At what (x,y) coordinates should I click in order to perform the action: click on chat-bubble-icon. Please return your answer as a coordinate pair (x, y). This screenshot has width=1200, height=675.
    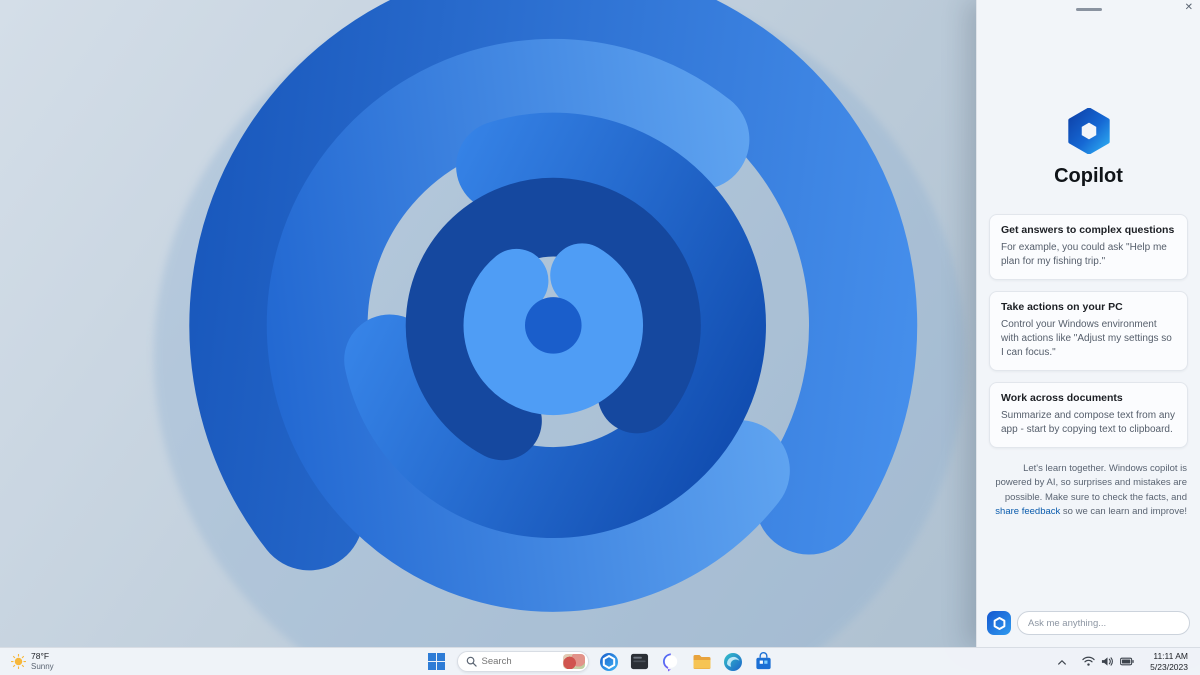
    Looking at the image, I should click on (669, 662).